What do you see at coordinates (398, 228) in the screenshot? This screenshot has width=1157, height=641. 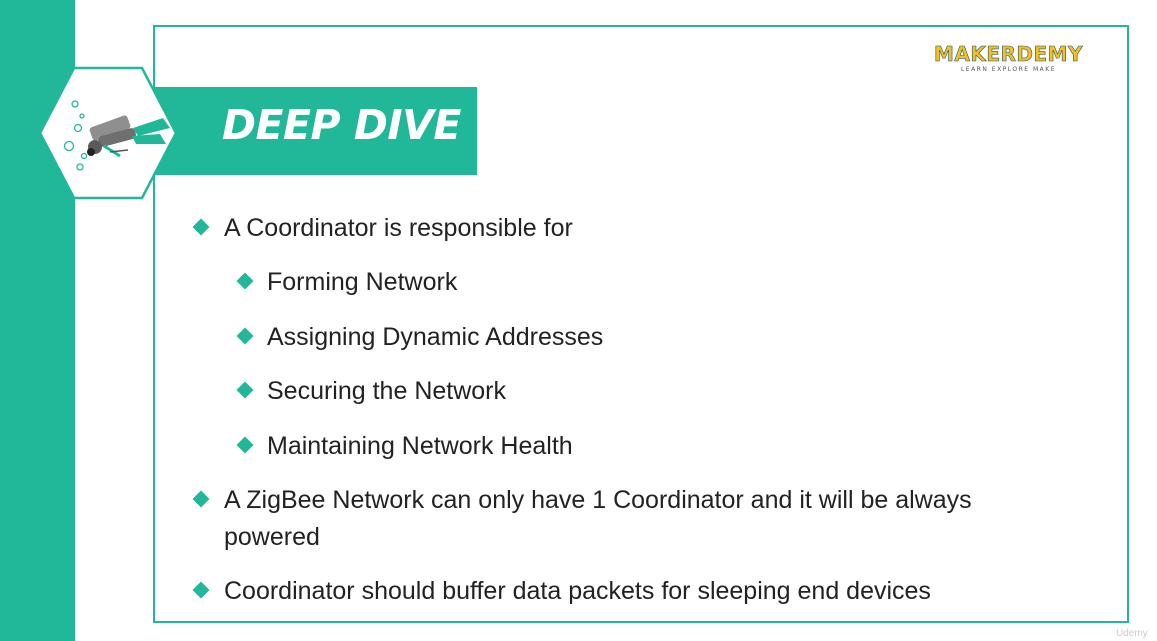 I see `bullet-text: A Coordinator is responsible for` at bounding box center [398, 228].